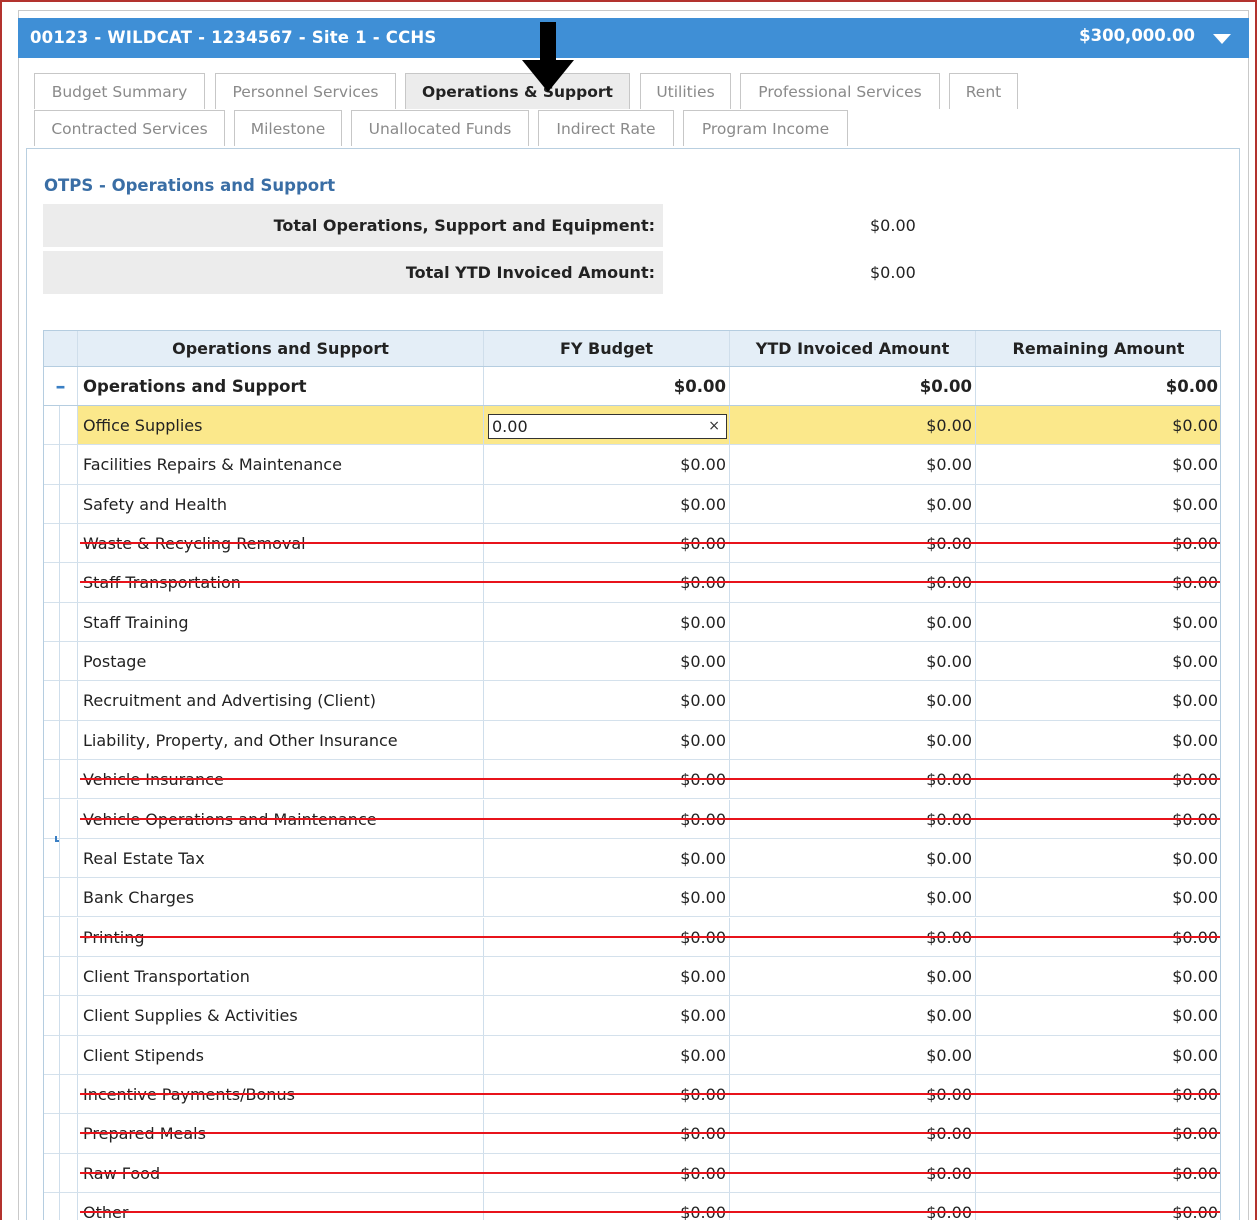 This screenshot has width=1257, height=1220. I want to click on table-row: Safety and Health $0.00 $0.00 $0.00, so click(632, 504).